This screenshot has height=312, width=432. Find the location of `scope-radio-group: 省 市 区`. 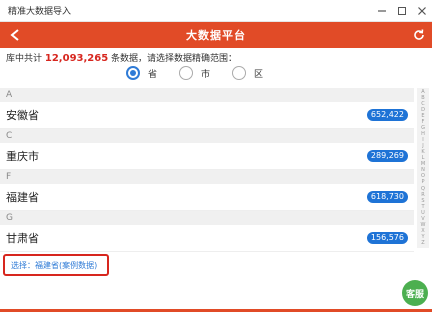

scope-radio-group: 省 市 区 is located at coordinates (205, 73).